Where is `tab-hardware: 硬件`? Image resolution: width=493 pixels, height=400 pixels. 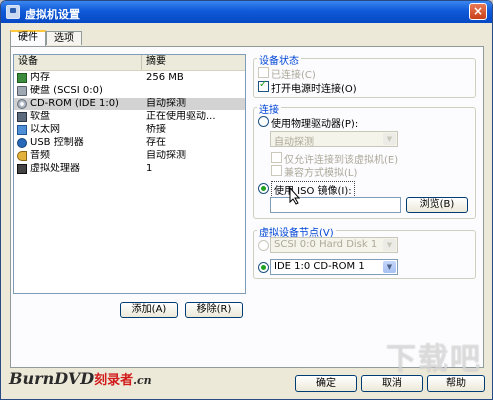 tab-hardware: 硬件 is located at coordinates (28, 38).